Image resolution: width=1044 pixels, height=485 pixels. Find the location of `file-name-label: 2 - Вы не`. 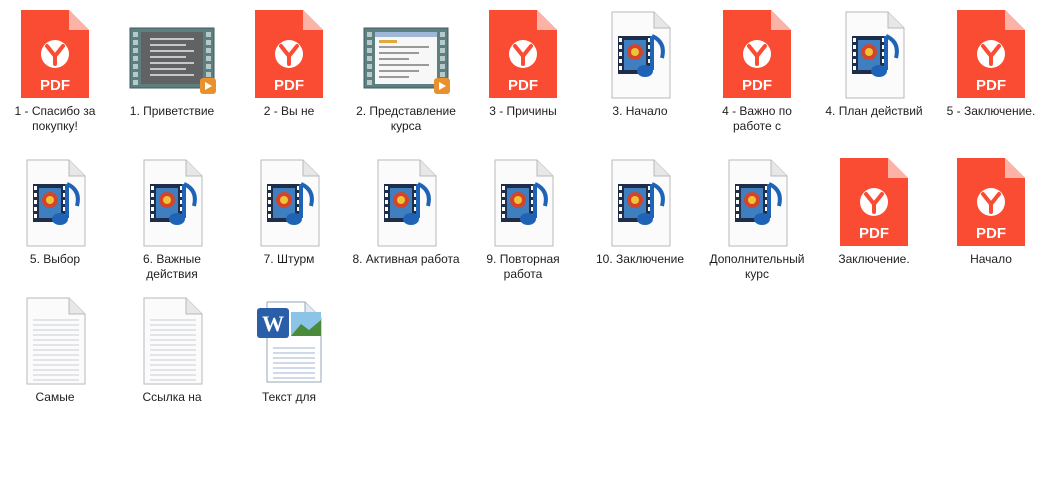

file-name-label: 2 - Вы не is located at coordinates (289, 111).